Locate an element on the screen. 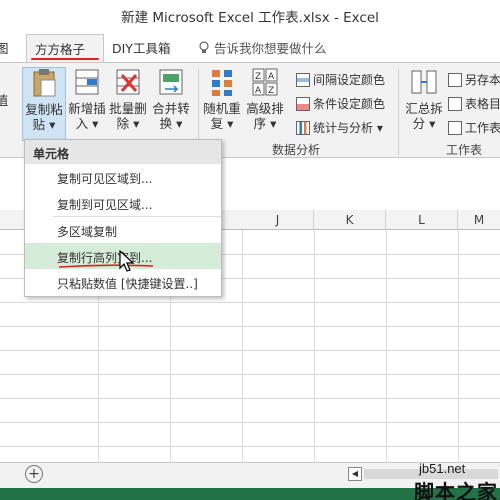 The width and height of the screenshot is (500, 500). column-header-j: J is located at coordinates (278, 220).